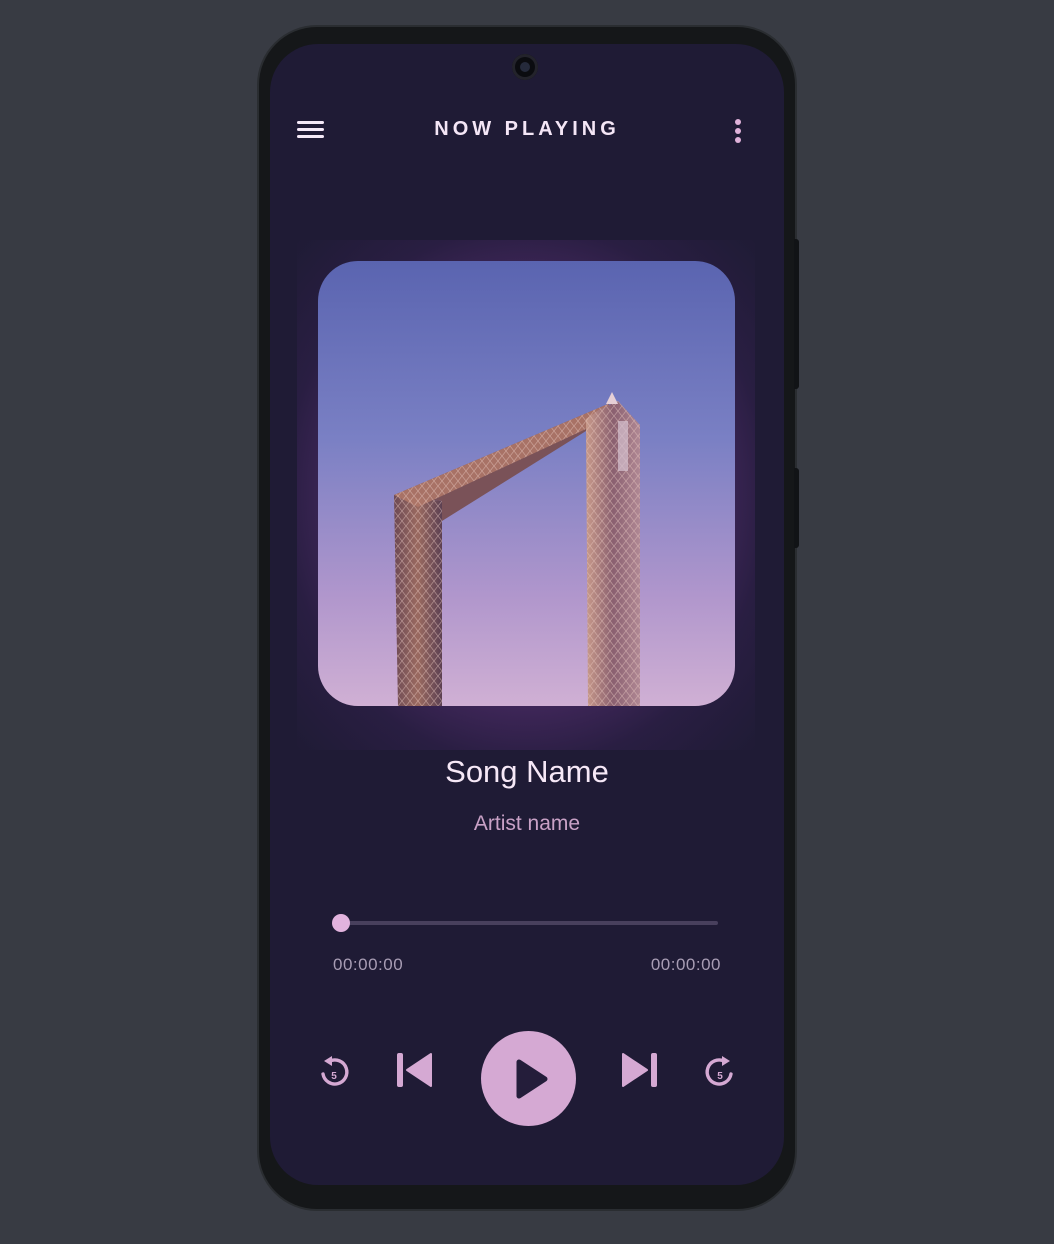 The height and width of the screenshot is (1244, 1054). What do you see at coordinates (525, 923) in the screenshot?
I see `progress-slider` at bounding box center [525, 923].